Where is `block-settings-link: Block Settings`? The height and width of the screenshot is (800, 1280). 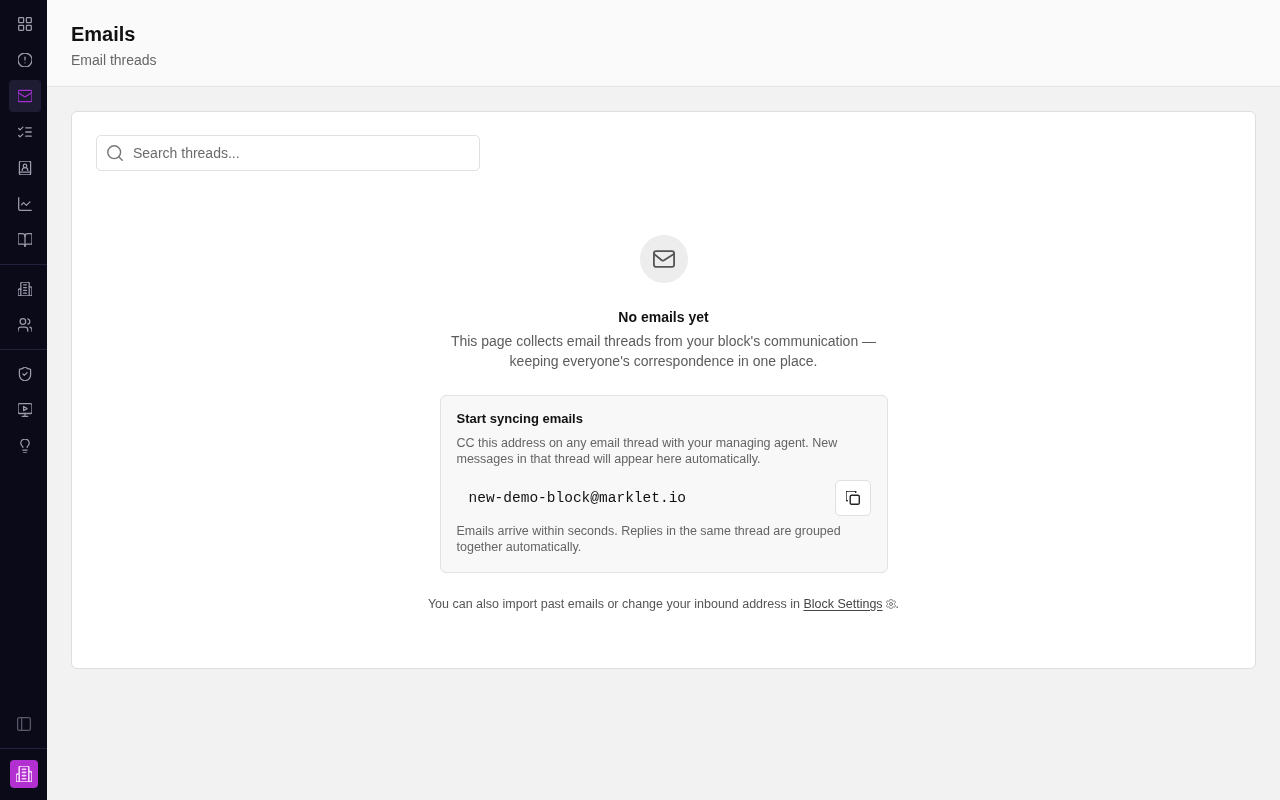
block-settings-link: Block Settings is located at coordinates (849, 604).